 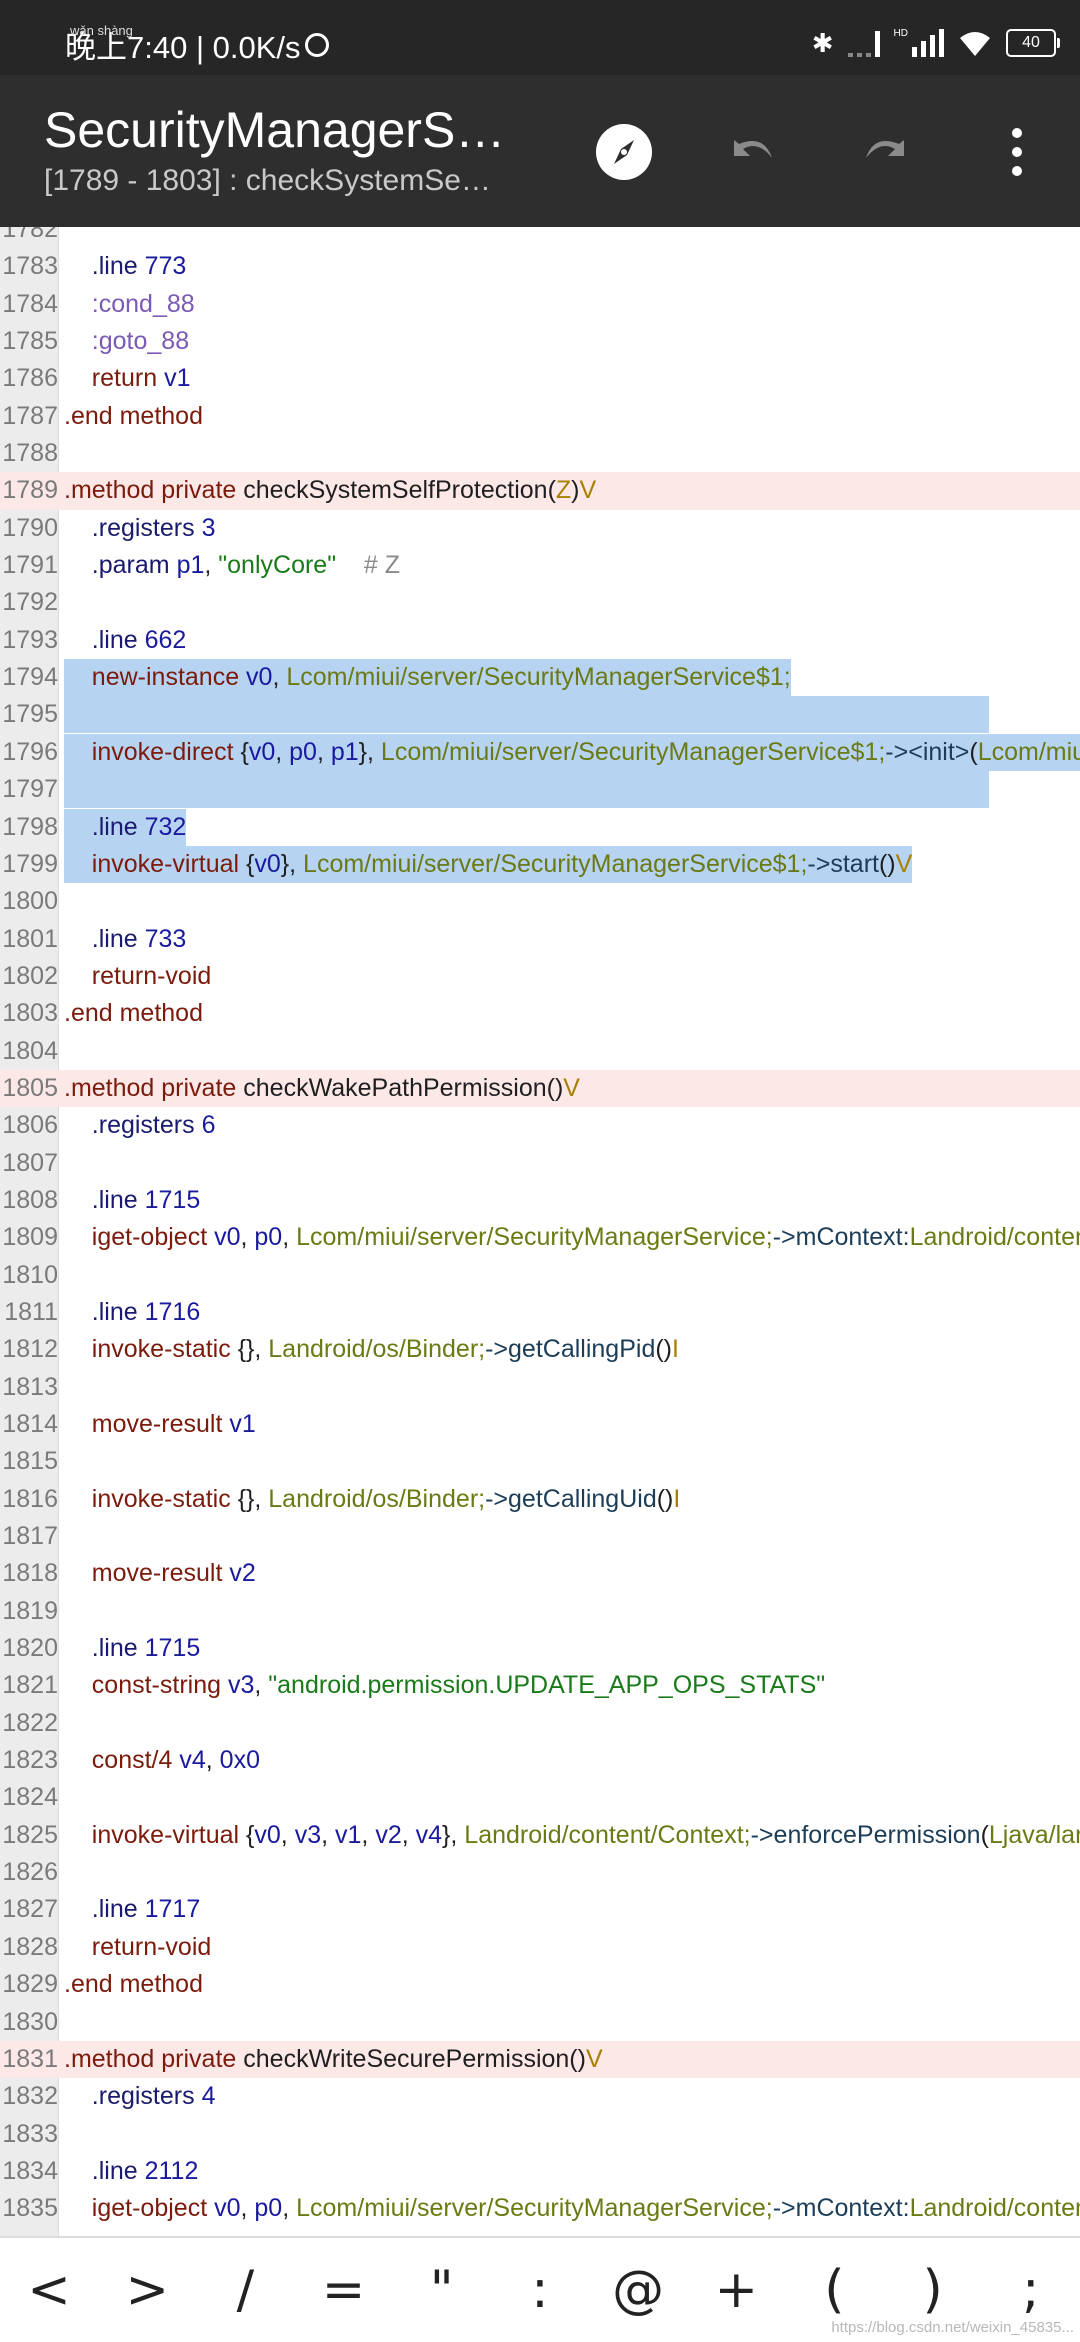 I want to click on code-line: 1826, so click(x=540, y=1872).